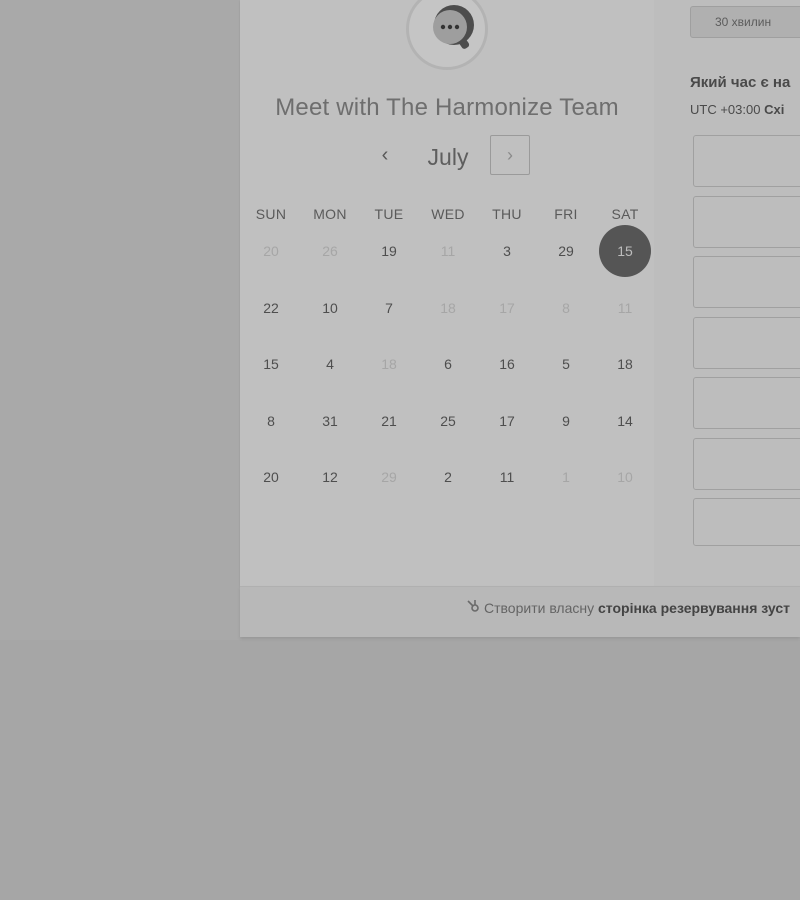 This screenshot has height=900, width=800. Describe the element at coordinates (389, 308) in the screenshot. I see `calendar-day: 7` at that location.